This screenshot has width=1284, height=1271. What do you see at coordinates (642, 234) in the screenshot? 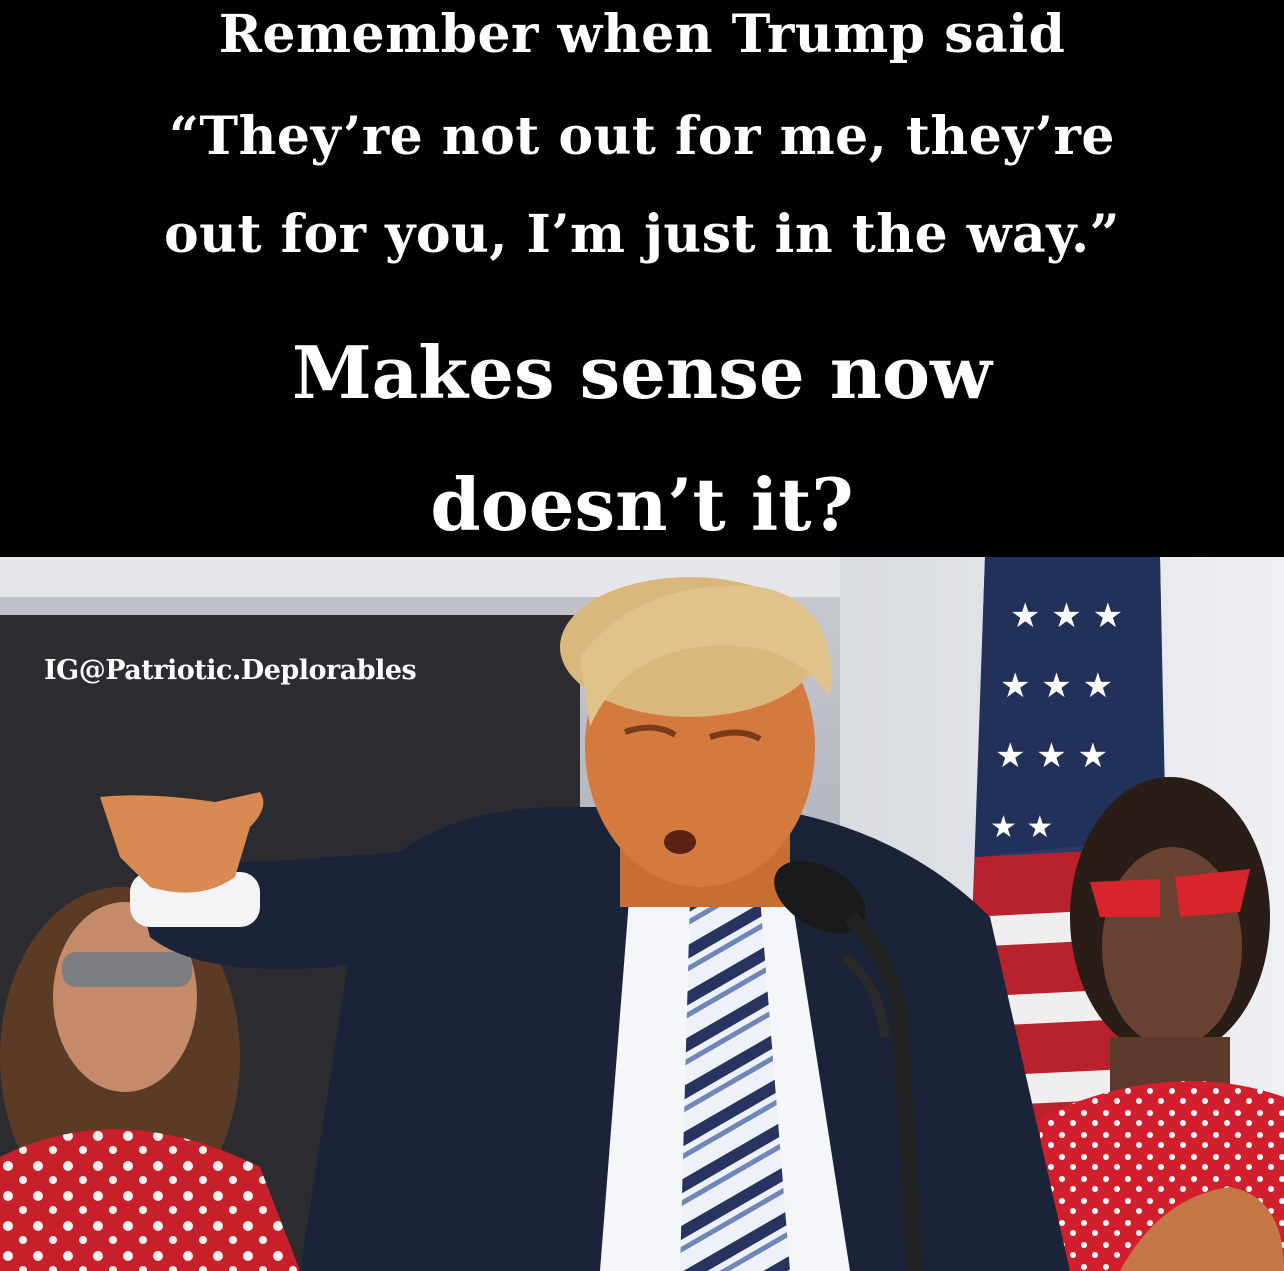
I see `caption-line-3: out for you, I’m just in the way.”` at bounding box center [642, 234].